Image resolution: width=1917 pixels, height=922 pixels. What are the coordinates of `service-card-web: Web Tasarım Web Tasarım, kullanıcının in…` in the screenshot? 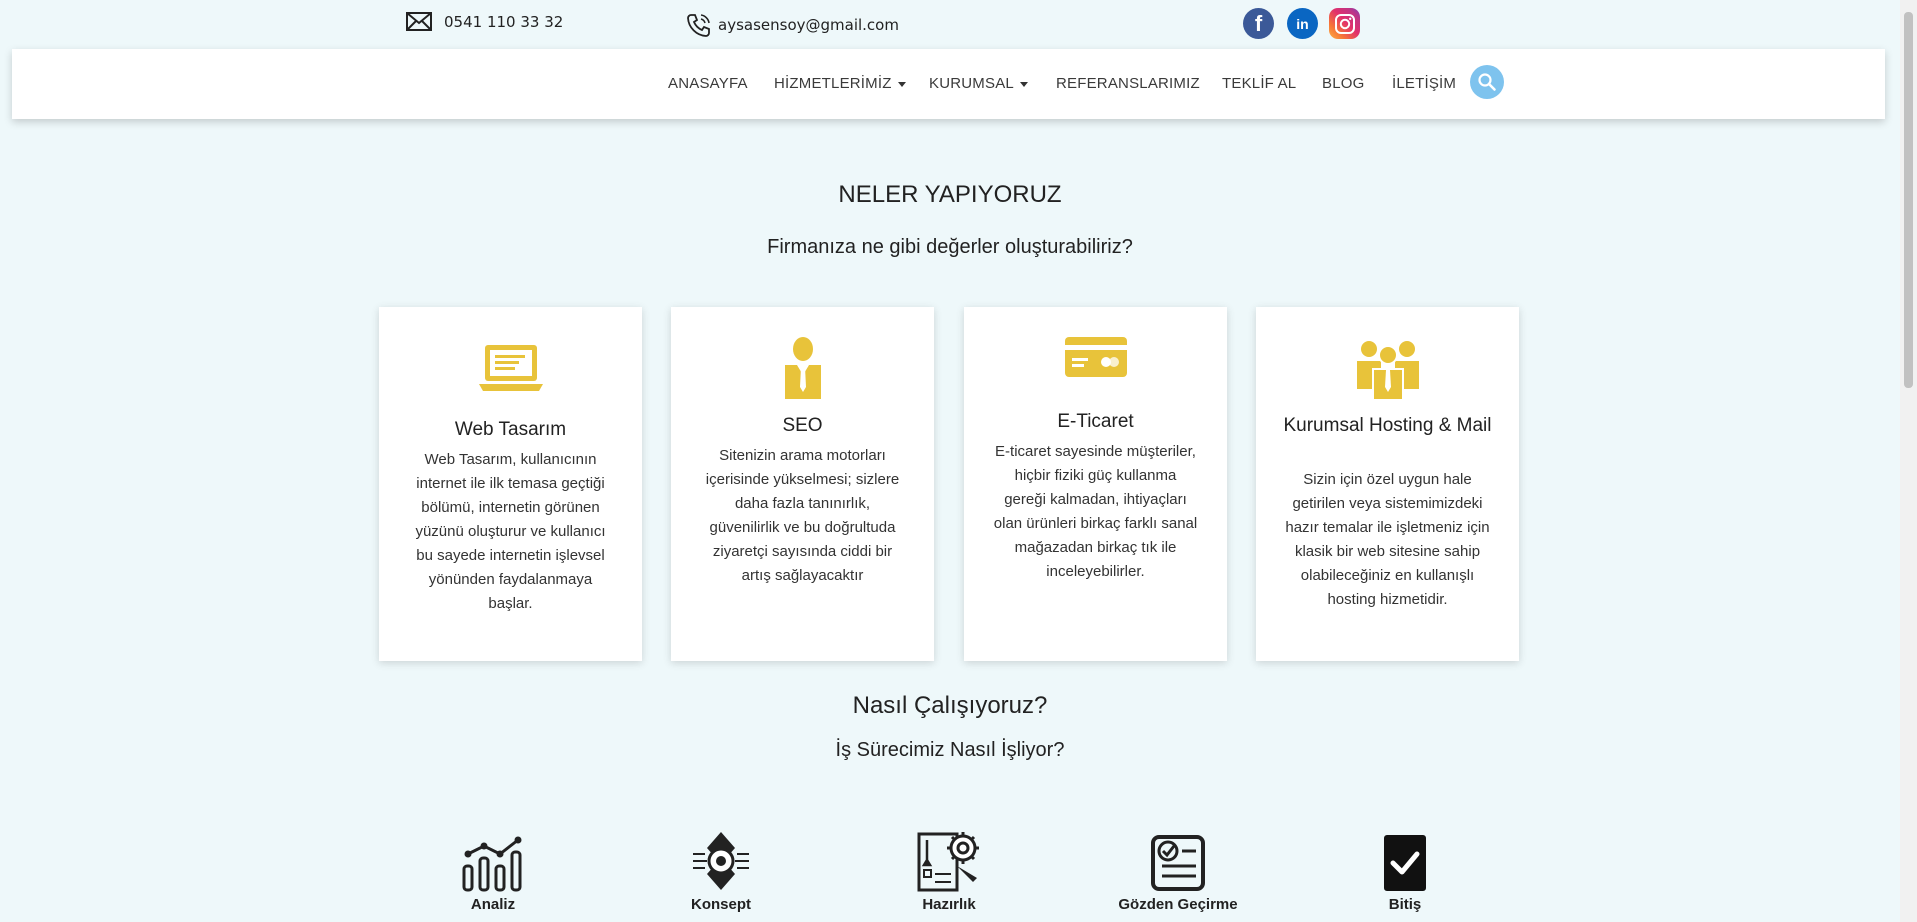 It's located at (510, 484).